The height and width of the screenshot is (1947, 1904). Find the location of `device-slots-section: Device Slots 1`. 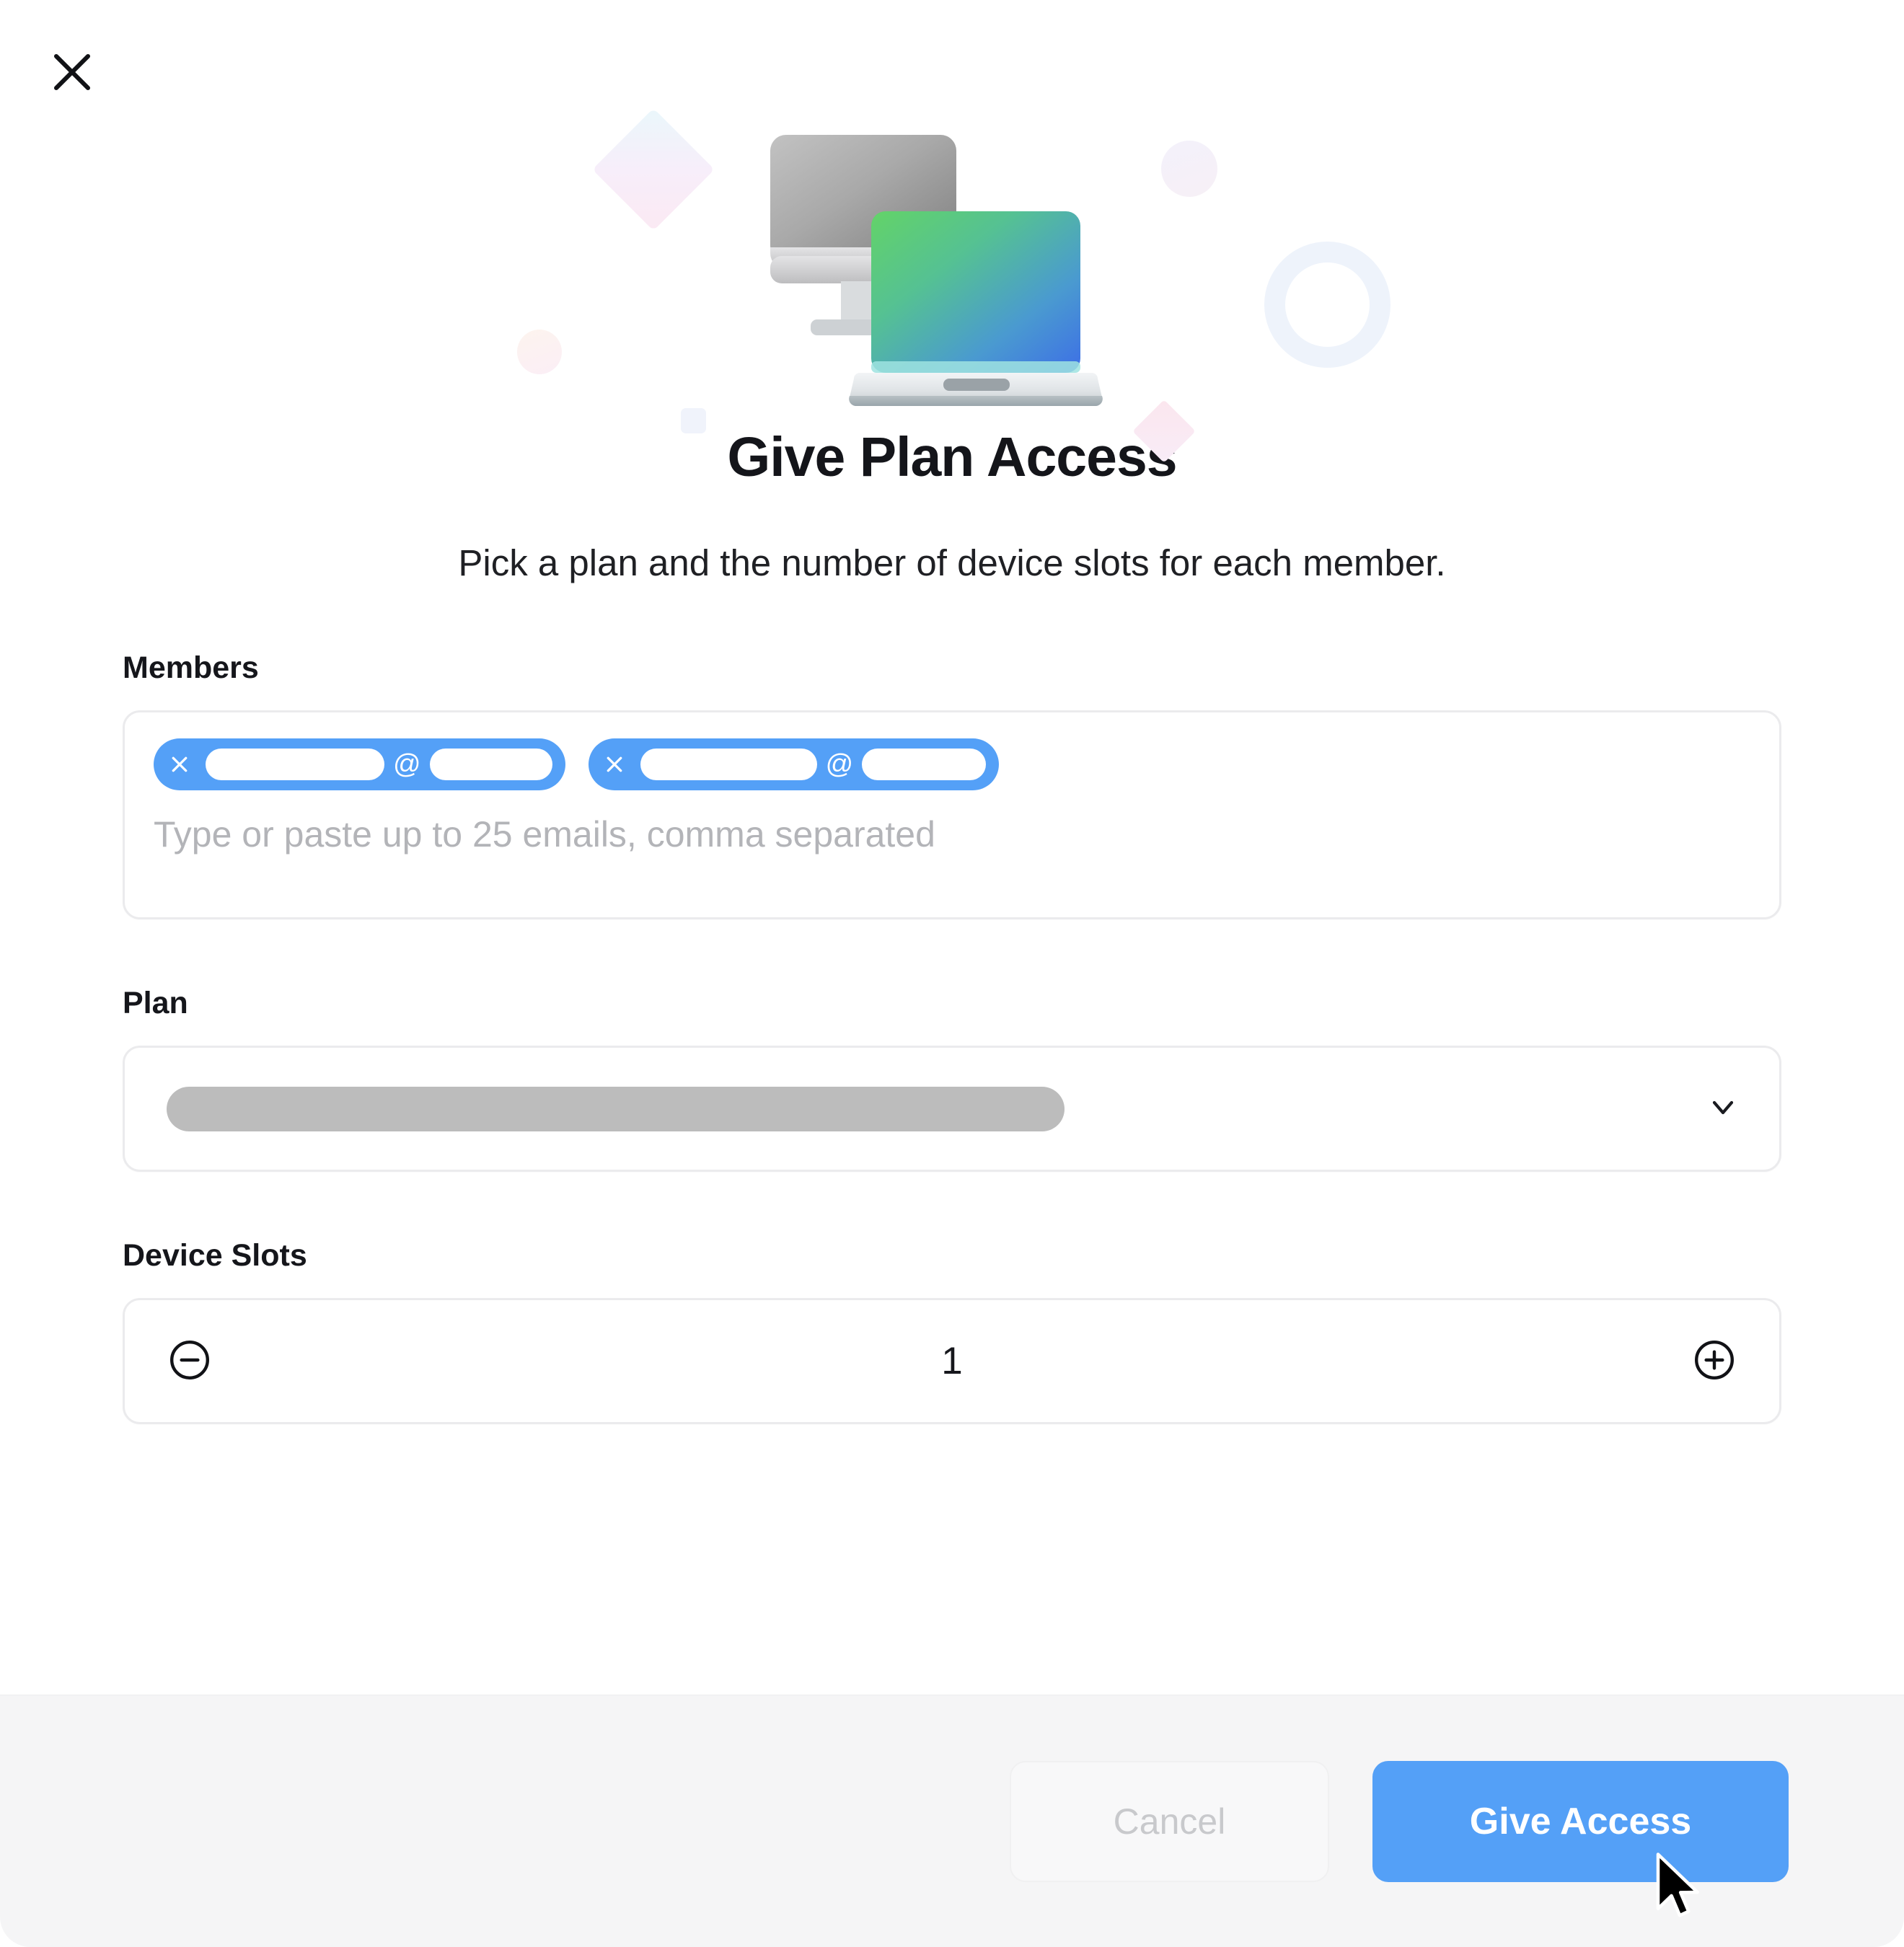

device-slots-section: Device Slots 1 is located at coordinates (952, 1331).